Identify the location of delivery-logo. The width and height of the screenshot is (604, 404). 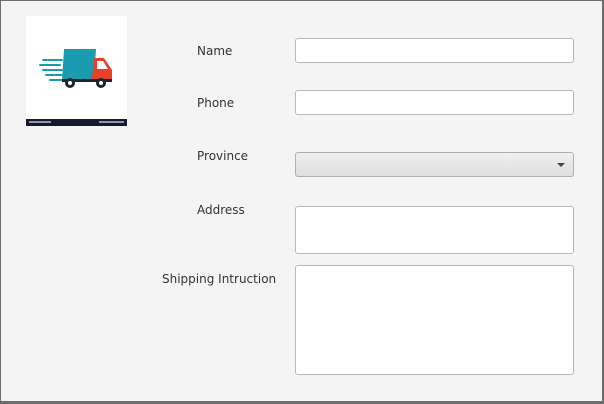
(76, 71).